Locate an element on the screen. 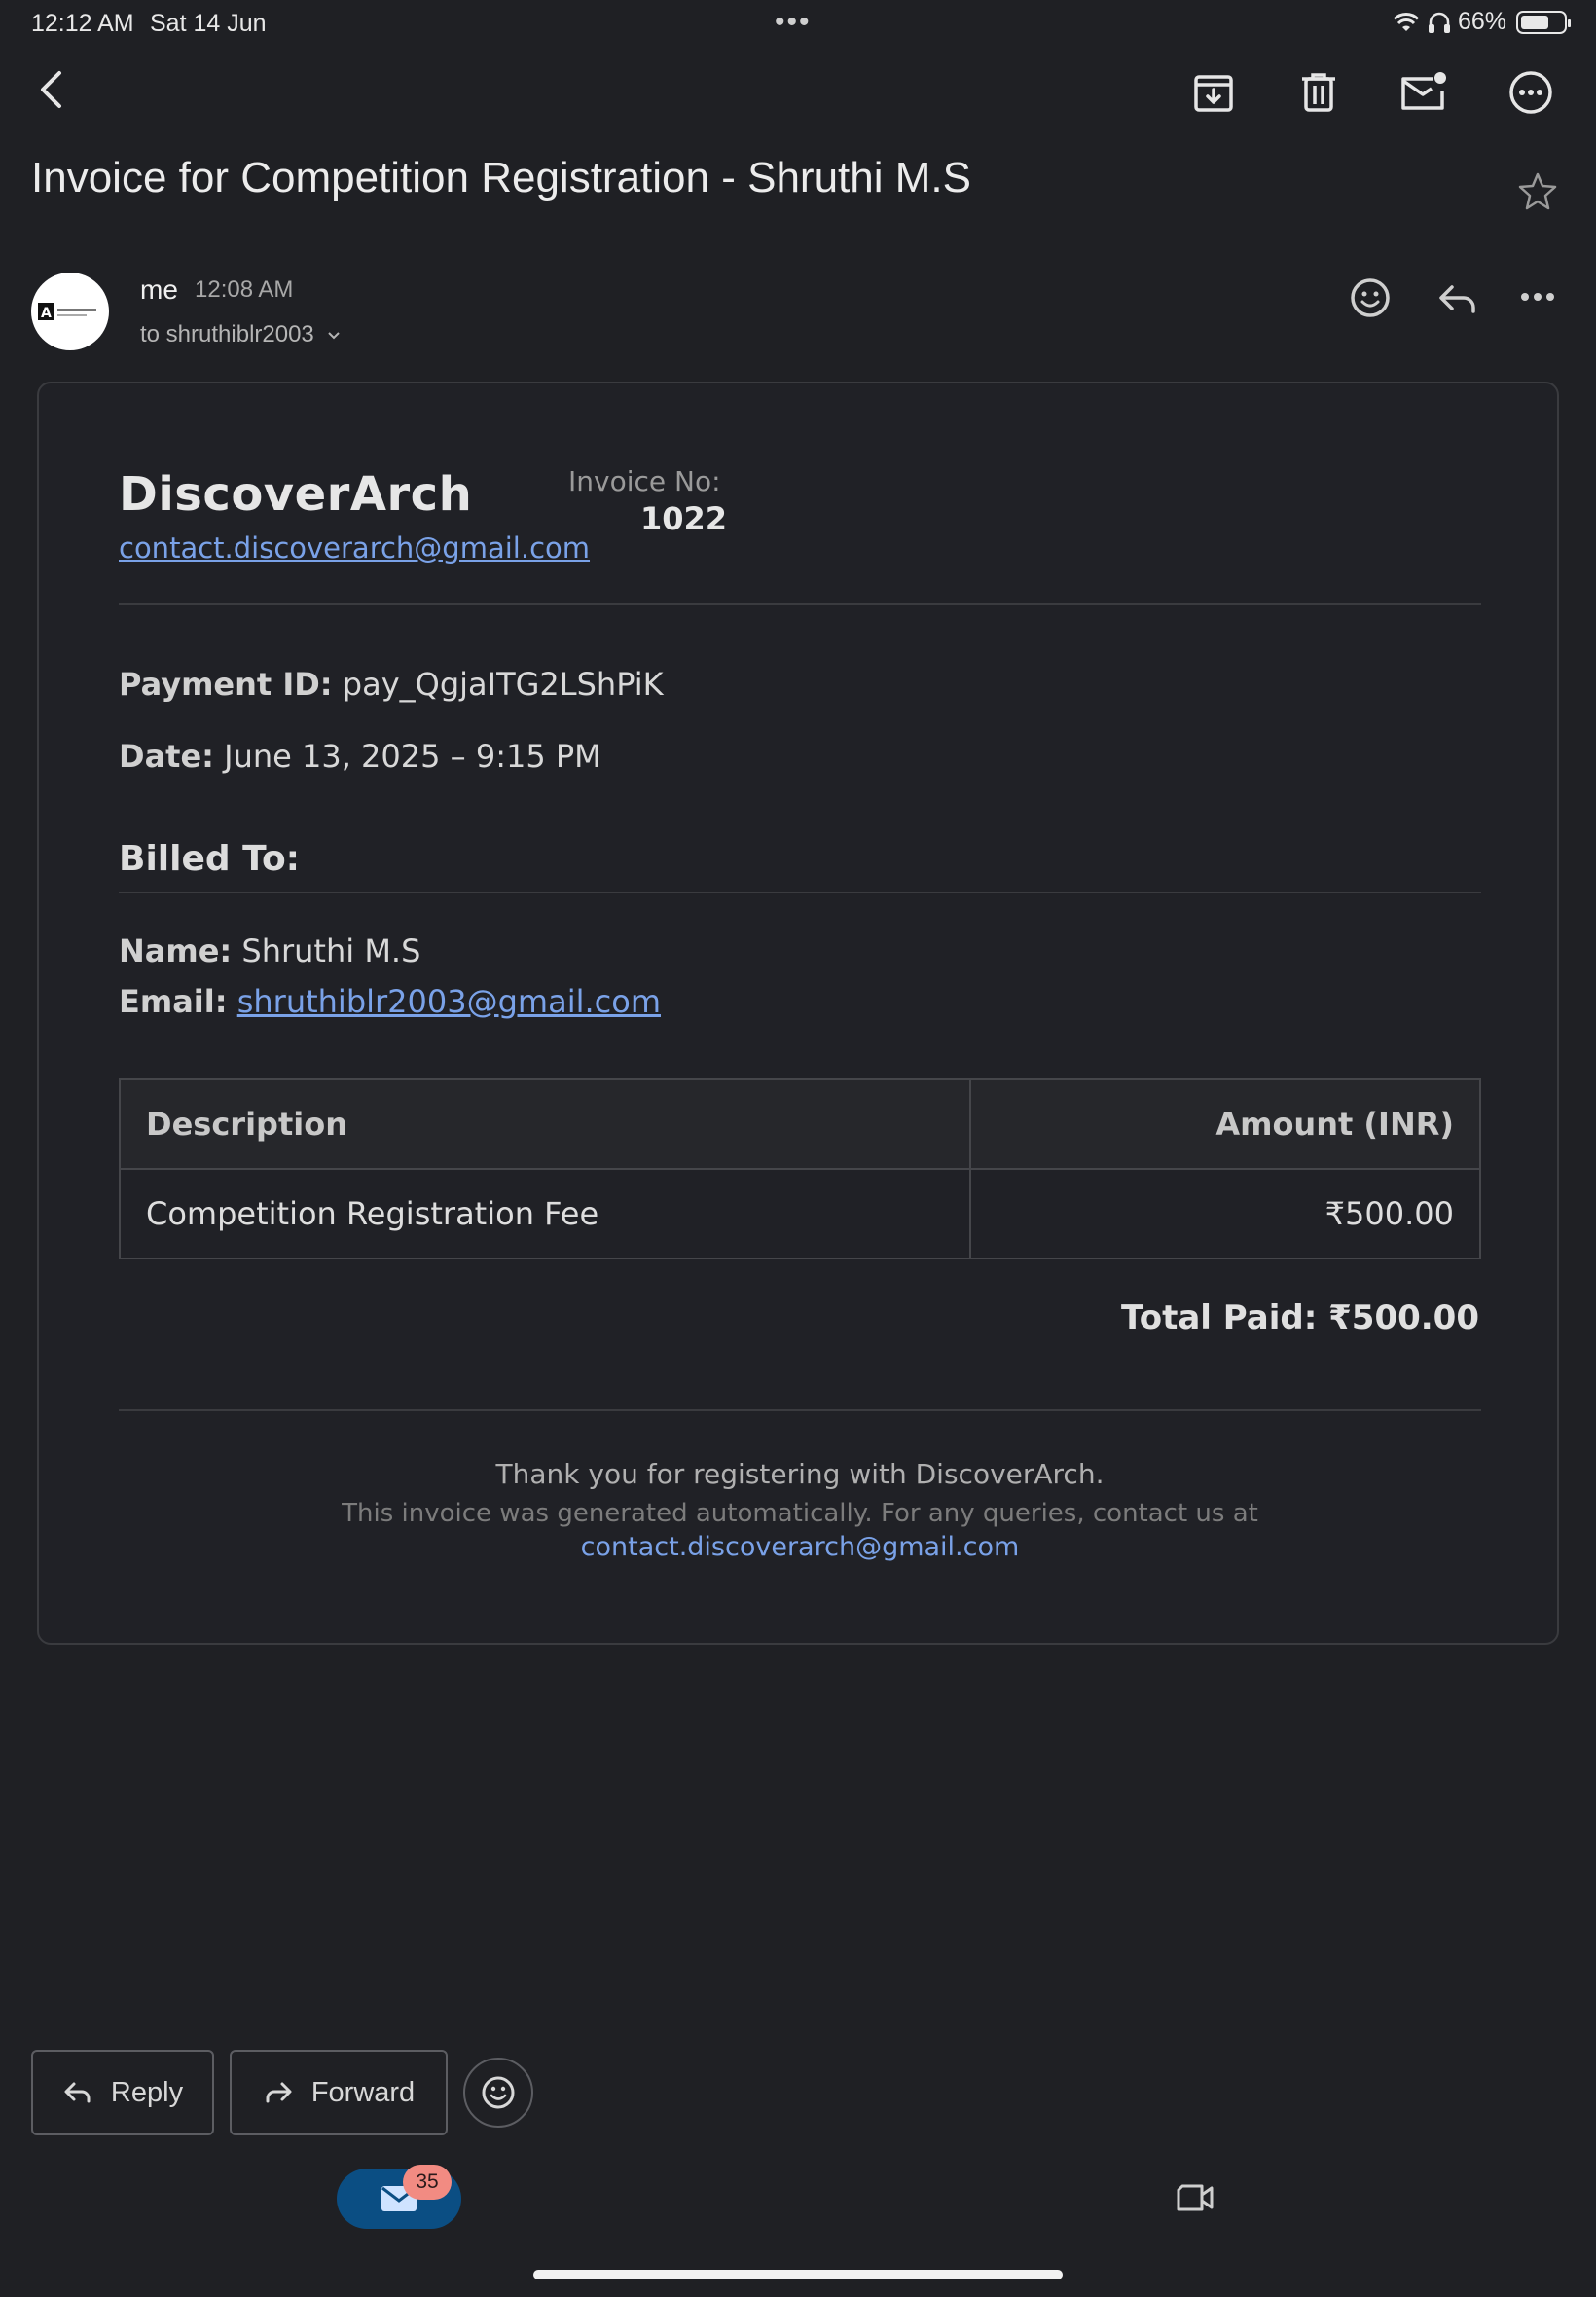 This screenshot has height=2297, width=1596. multitasking-dots-icon: ••• is located at coordinates (793, 22).